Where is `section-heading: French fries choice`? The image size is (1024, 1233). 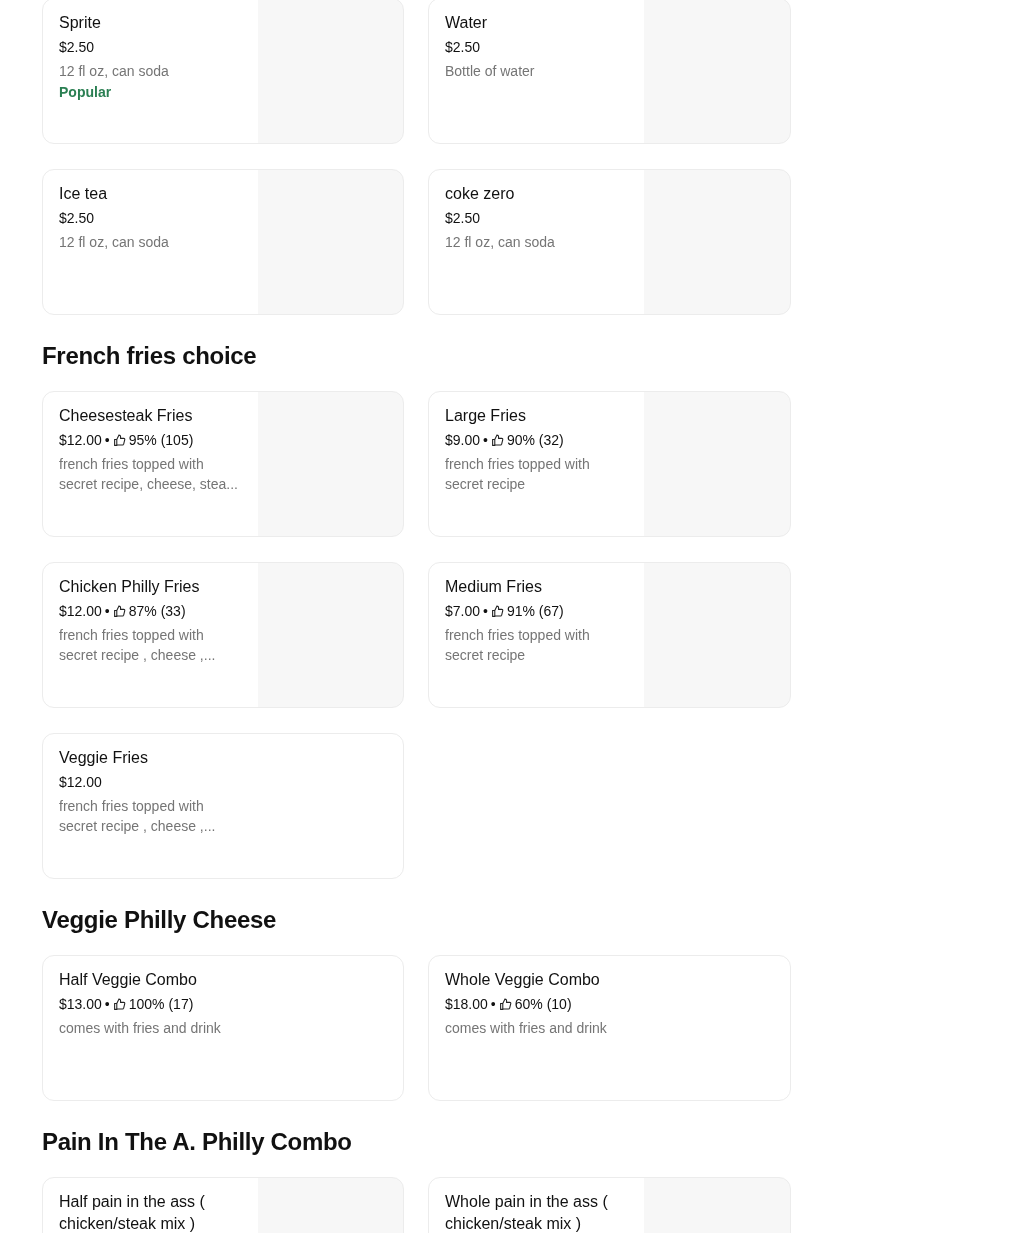 section-heading: French fries choice is located at coordinates (150, 356).